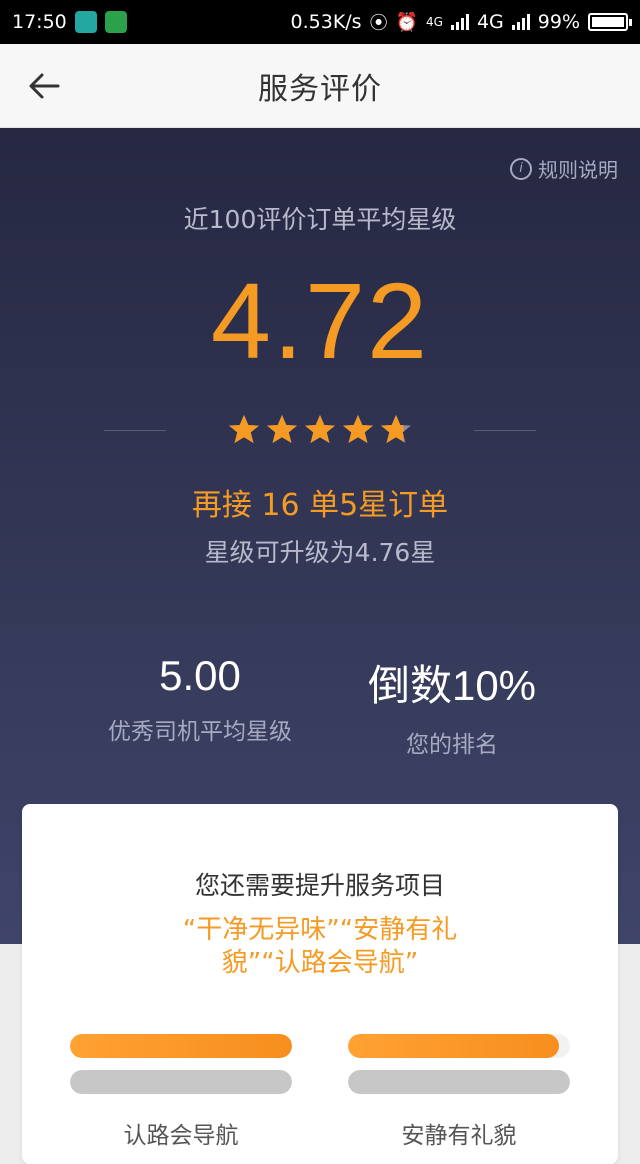 Image resolution: width=640 pixels, height=1164 pixels. I want to click on ranking-stat: 倒数10% 您的排名, so click(452, 705).